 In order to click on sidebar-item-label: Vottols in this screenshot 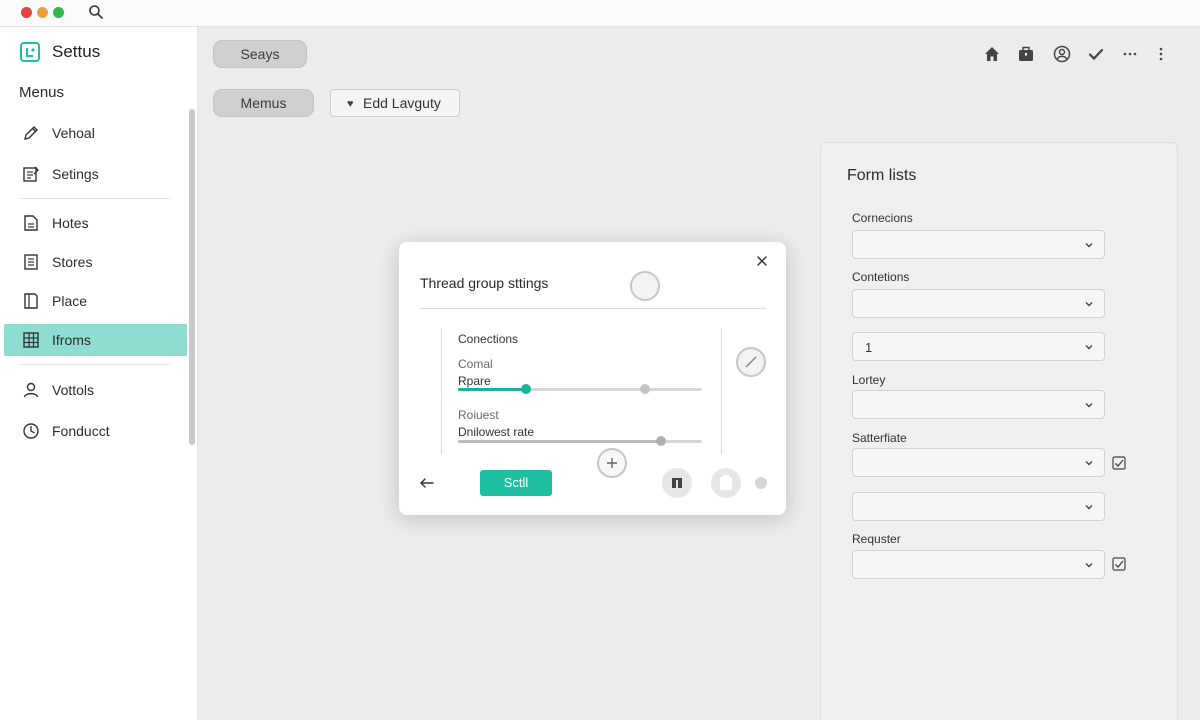, I will do `click(73, 390)`.